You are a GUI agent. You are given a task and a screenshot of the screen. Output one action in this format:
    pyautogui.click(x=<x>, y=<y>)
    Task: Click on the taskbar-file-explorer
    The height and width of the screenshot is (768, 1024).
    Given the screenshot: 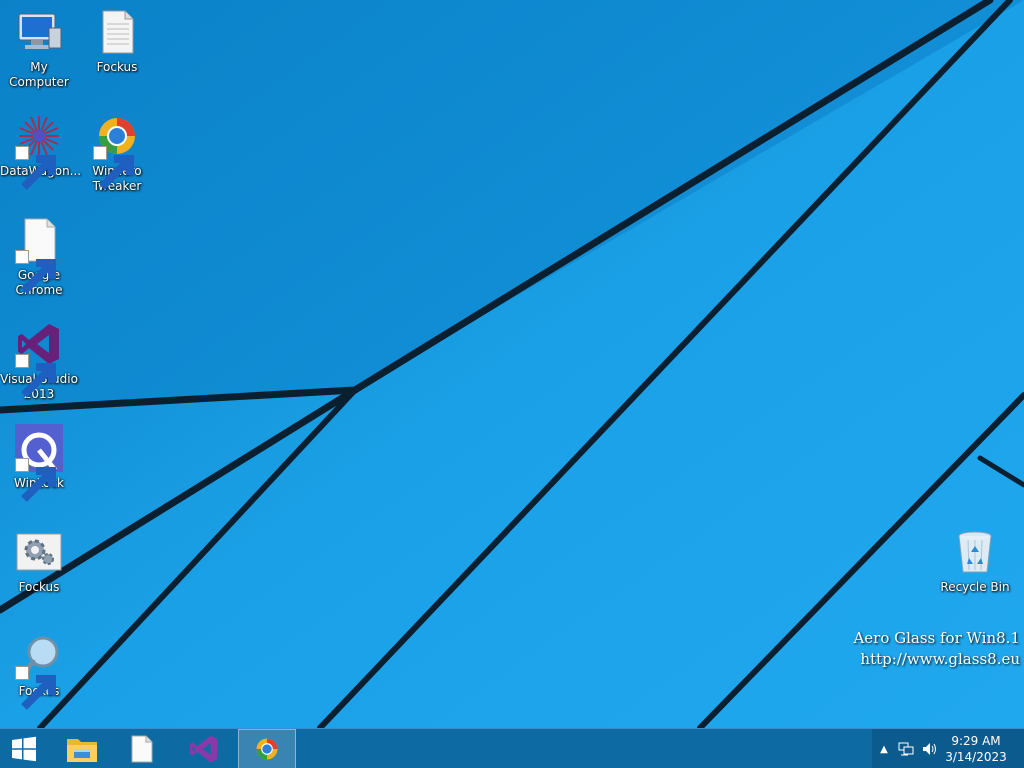 What is the action you would take?
    pyautogui.click(x=82, y=748)
    